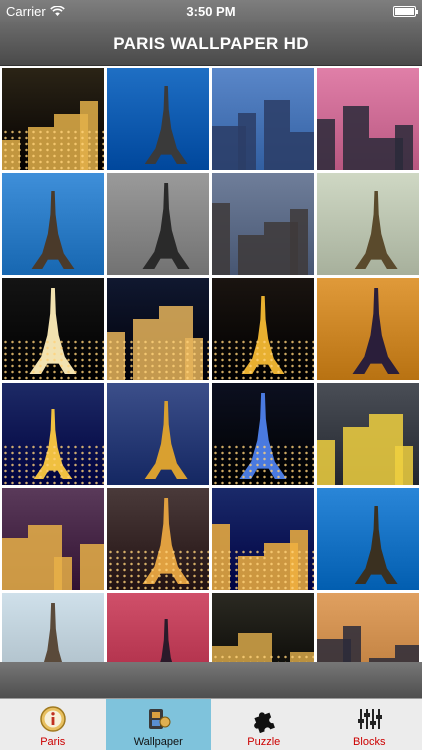 This screenshot has height=750, width=422. Describe the element at coordinates (263, 329) in the screenshot. I see `wallpaper-thumbnail-eiffel-fountains-night` at that location.